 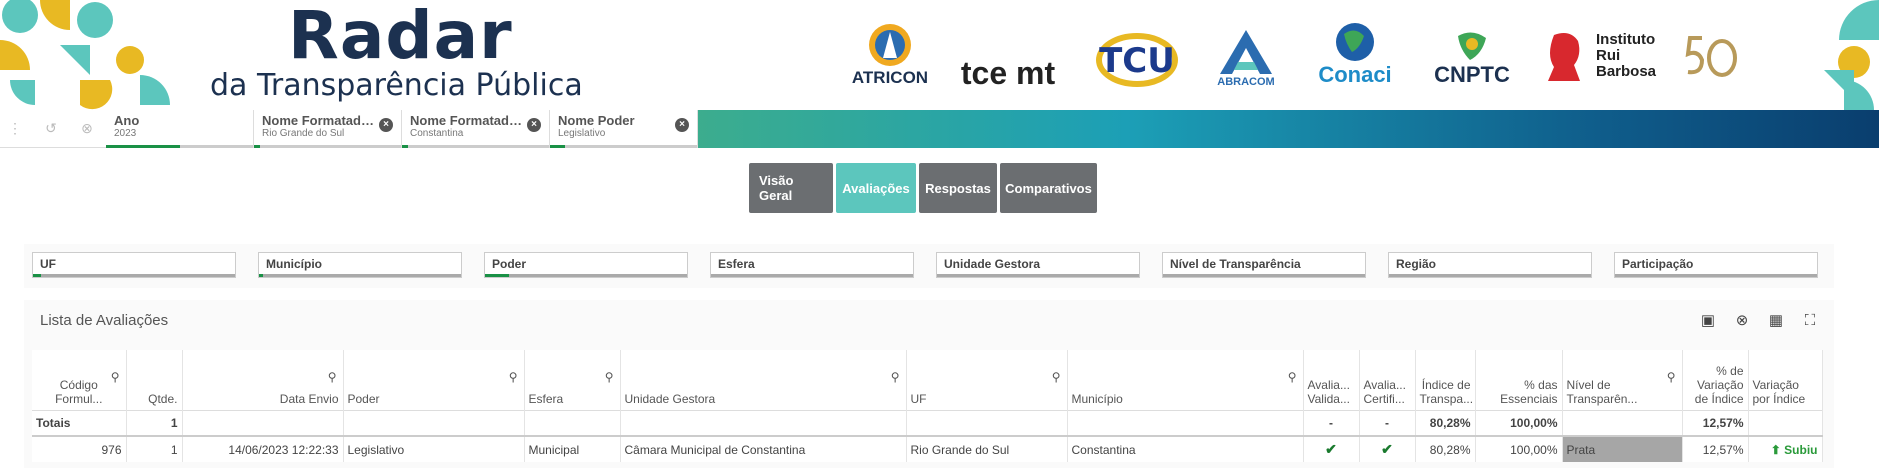 I want to click on table-view-icon: ▦, so click(x=1776, y=320).